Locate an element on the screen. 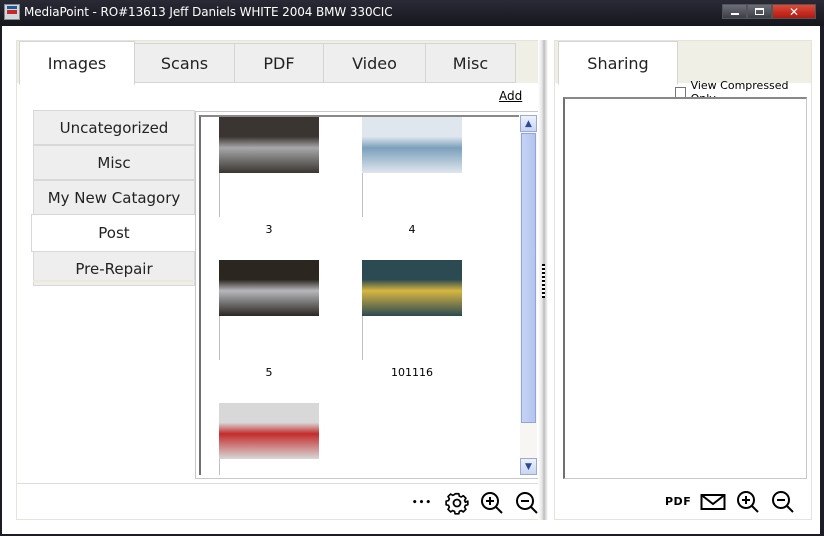 The image size is (824, 536). sharing-zoom-in-button is located at coordinates (748, 502).